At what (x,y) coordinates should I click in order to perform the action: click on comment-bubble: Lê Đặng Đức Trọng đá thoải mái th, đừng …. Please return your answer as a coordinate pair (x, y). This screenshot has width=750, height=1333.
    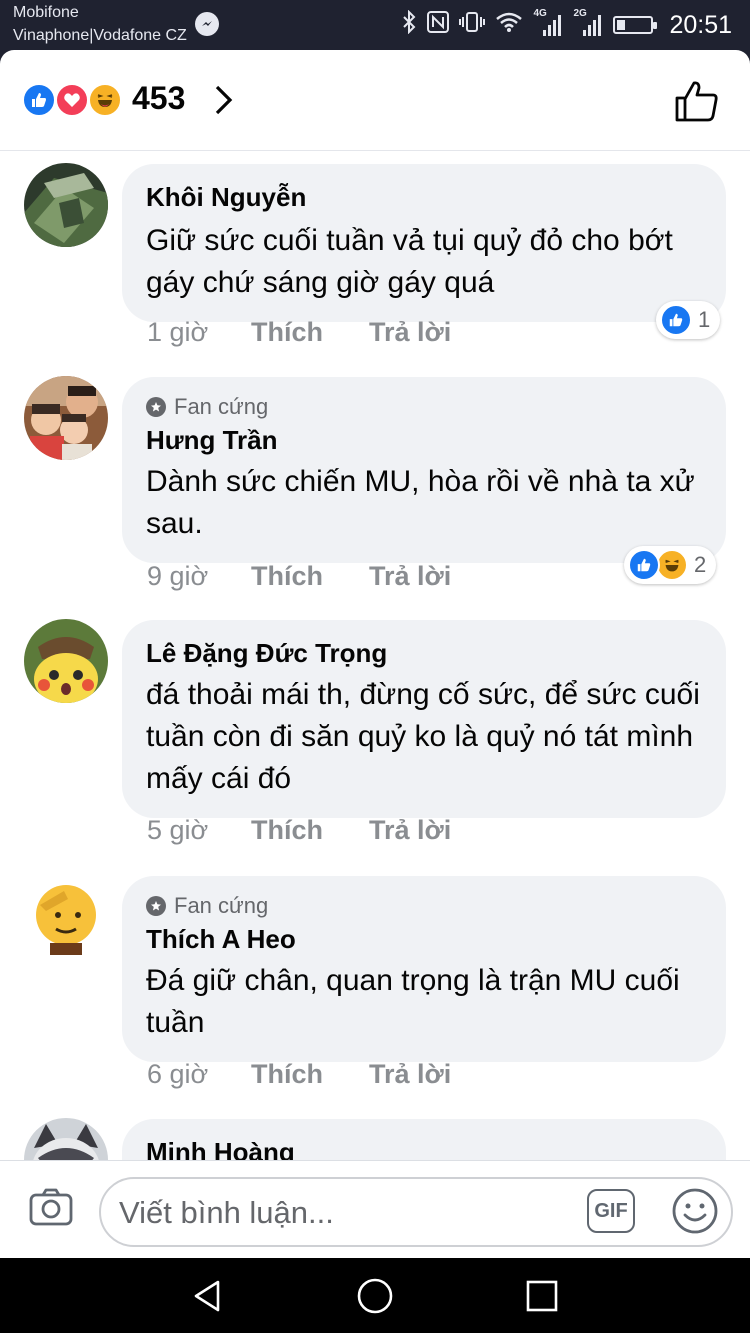
    Looking at the image, I should click on (424, 719).